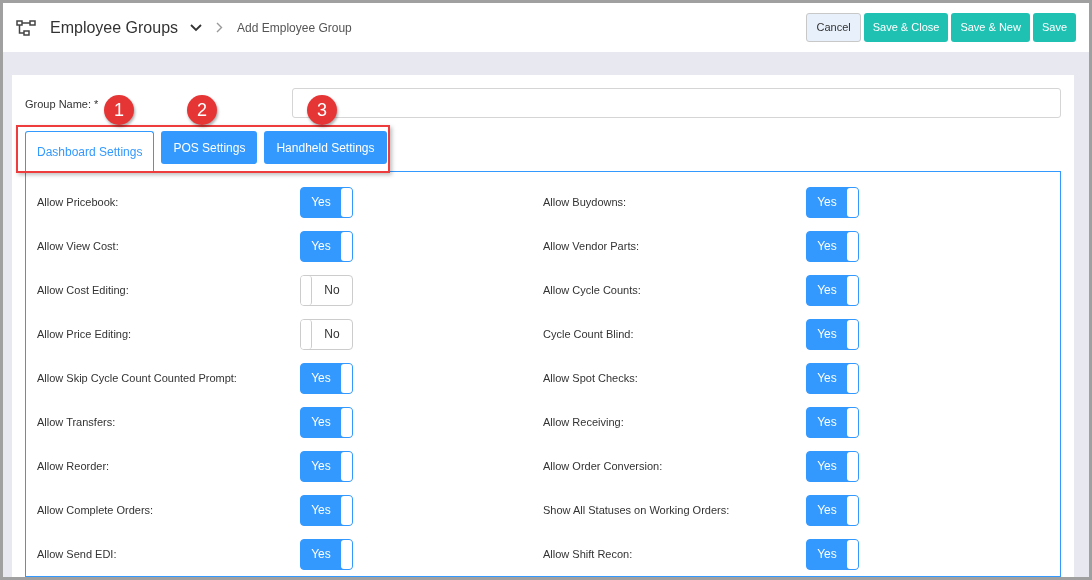  Describe the element at coordinates (676, 103) in the screenshot. I see `group-name-field` at that location.